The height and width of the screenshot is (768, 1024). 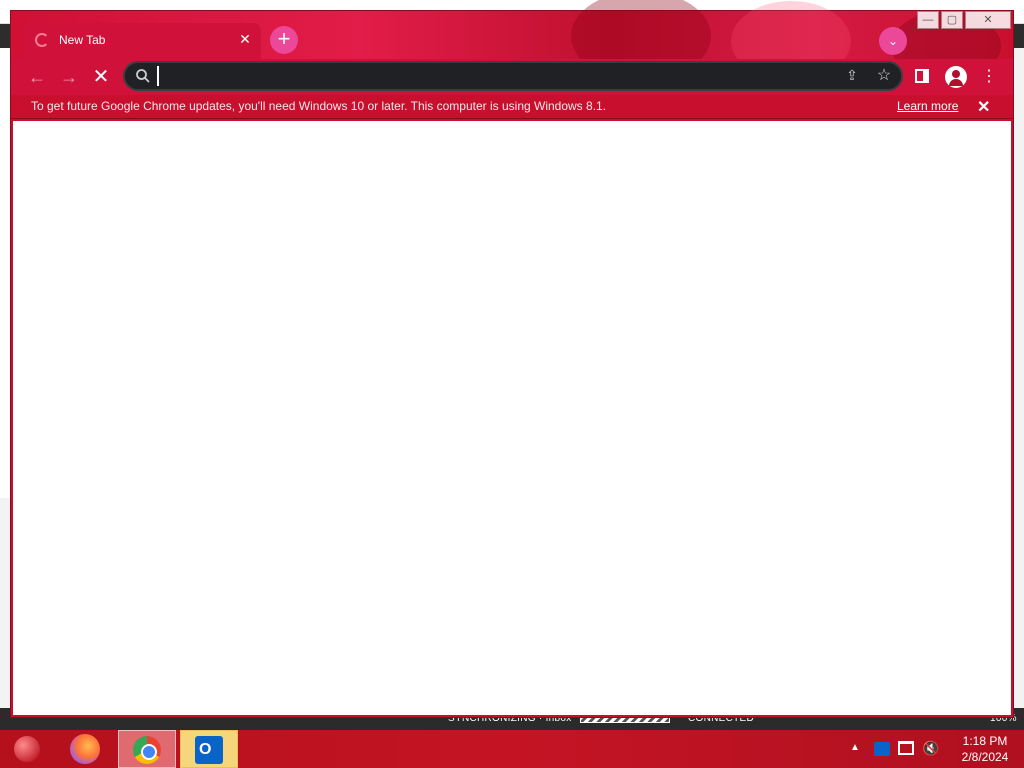 What do you see at coordinates (927, 106) in the screenshot?
I see `learn-more-link: Learn more` at bounding box center [927, 106].